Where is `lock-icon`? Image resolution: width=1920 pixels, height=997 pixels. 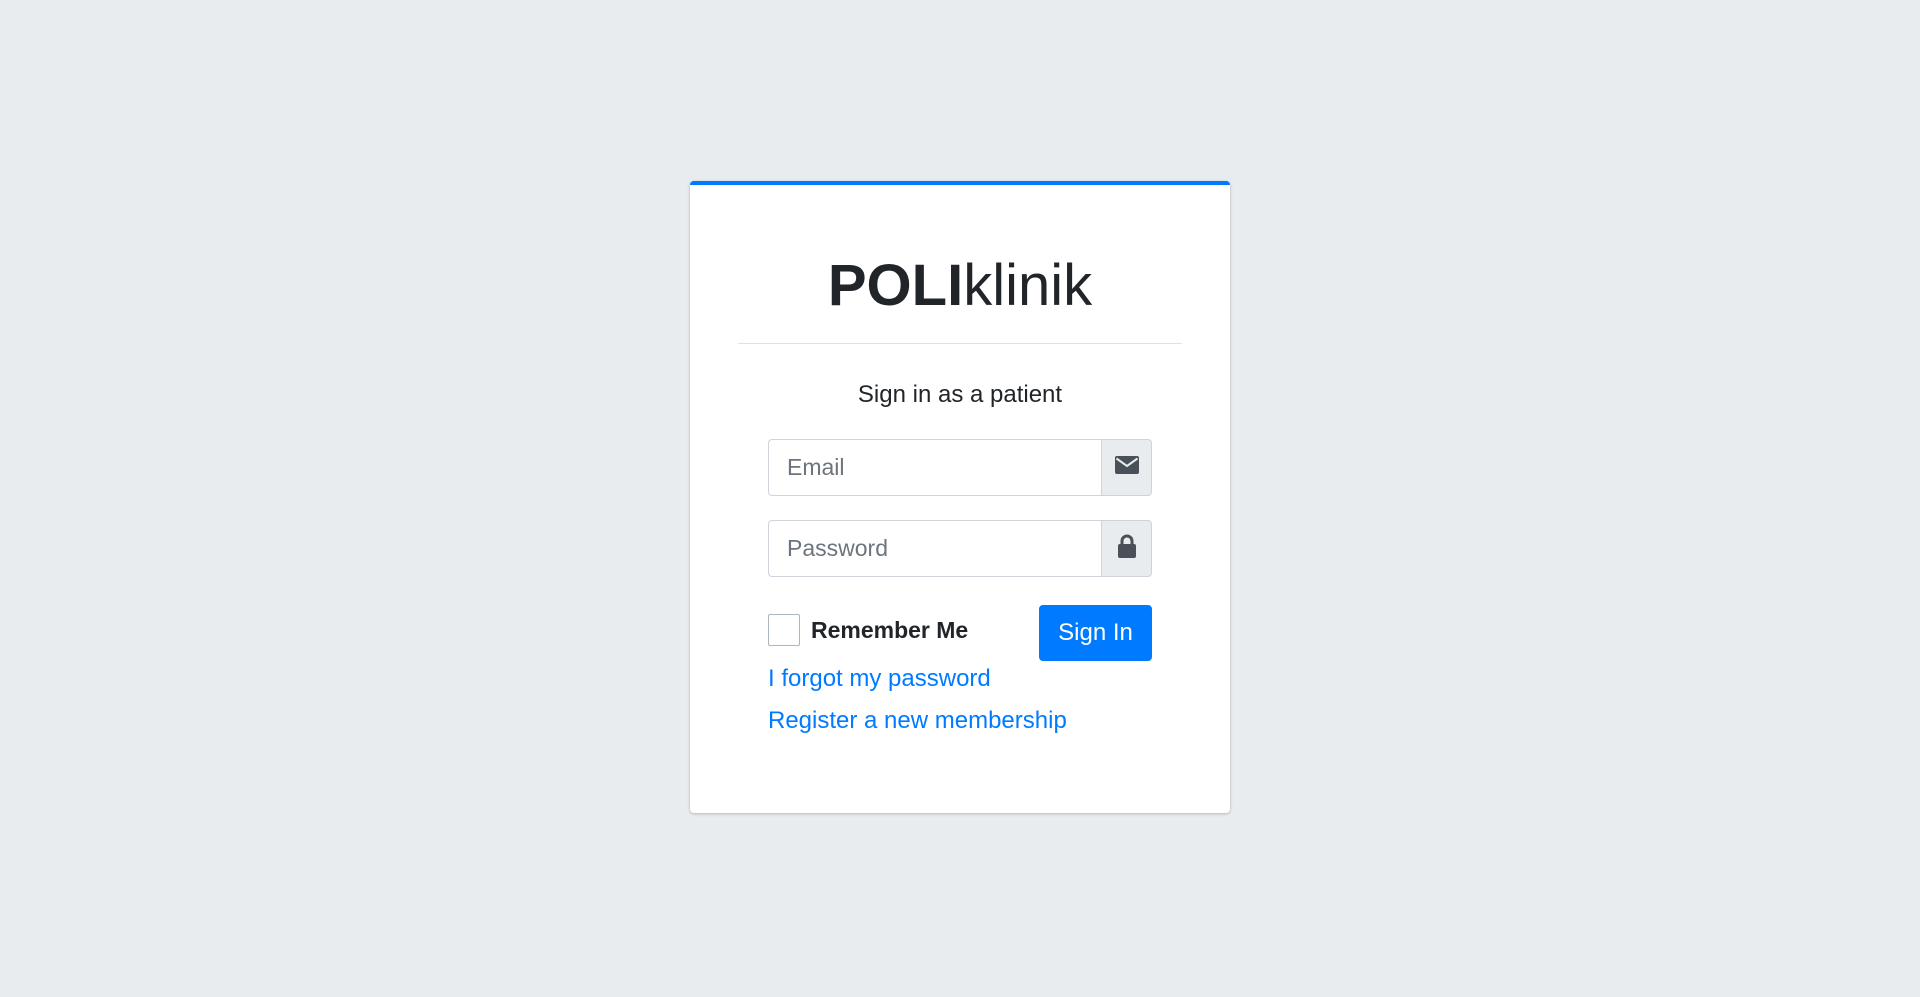 lock-icon is located at coordinates (1127, 548).